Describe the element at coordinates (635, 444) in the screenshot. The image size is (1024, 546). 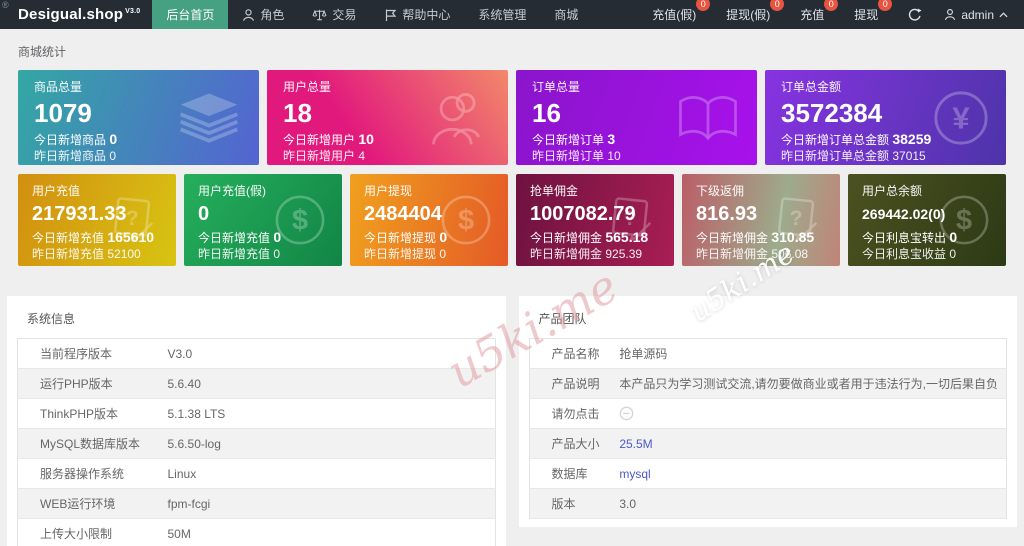
I see `product-size-link: 25.5M` at that location.